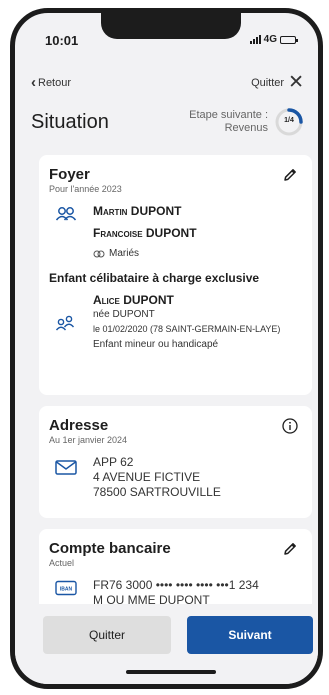 The image size is (329, 695). What do you see at coordinates (113, 462) in the screenshot?
I see `address-line-1: APP 62` at bounding box center [113, 462].